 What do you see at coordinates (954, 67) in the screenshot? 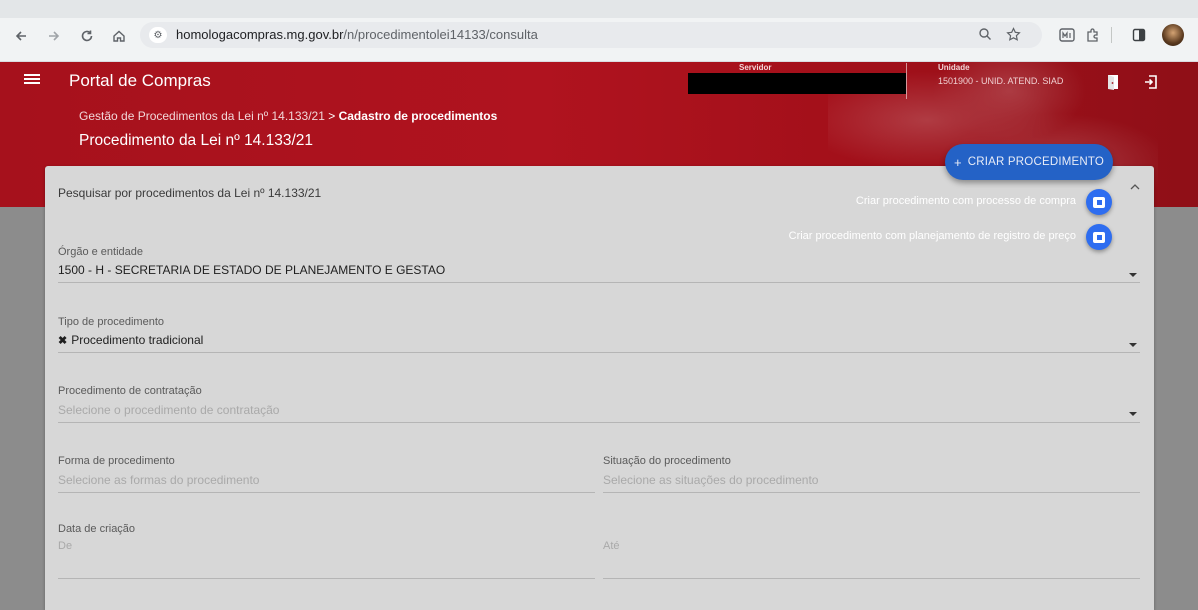
I see `unidade-label: Unidade` at bounding box center [954, 67].